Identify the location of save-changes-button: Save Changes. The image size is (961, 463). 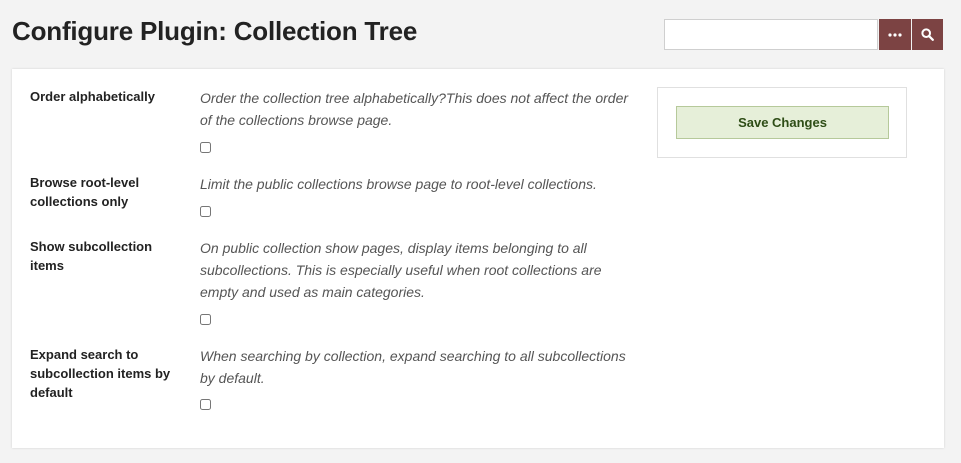
(782, 122).